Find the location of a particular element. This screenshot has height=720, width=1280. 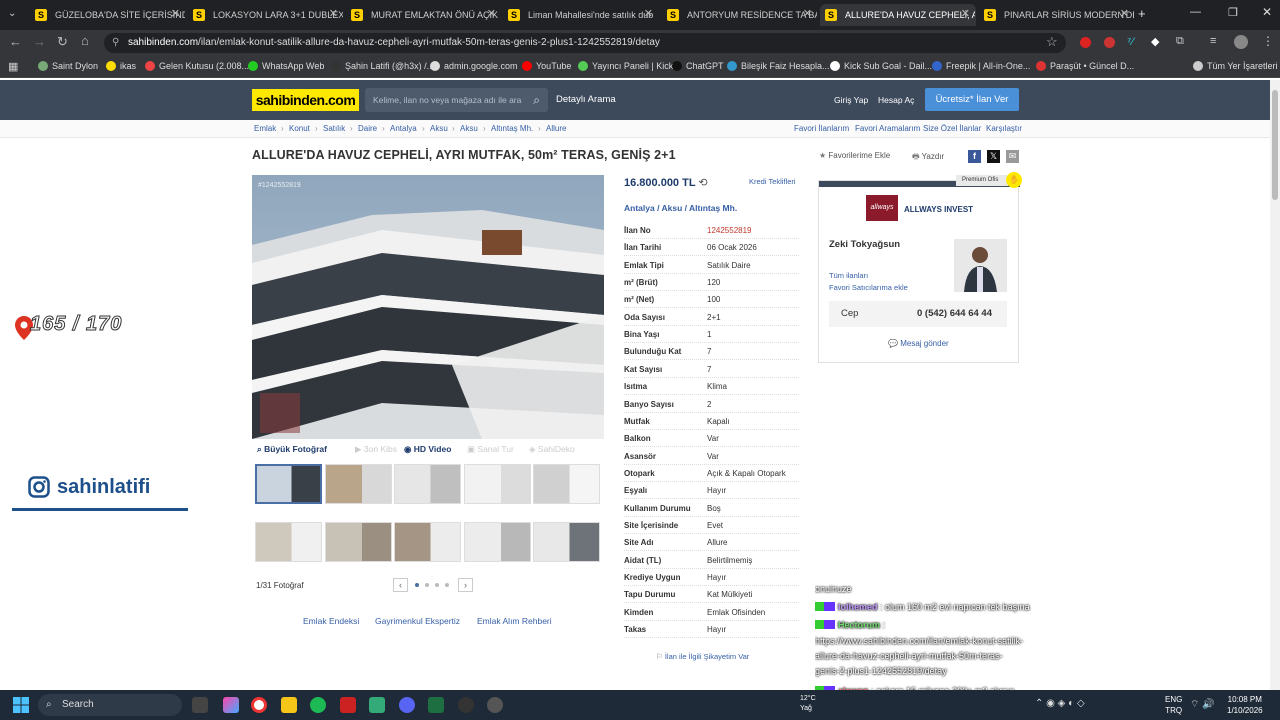

breadcrumb-item: Emlak is located at coordinates (265, 128).